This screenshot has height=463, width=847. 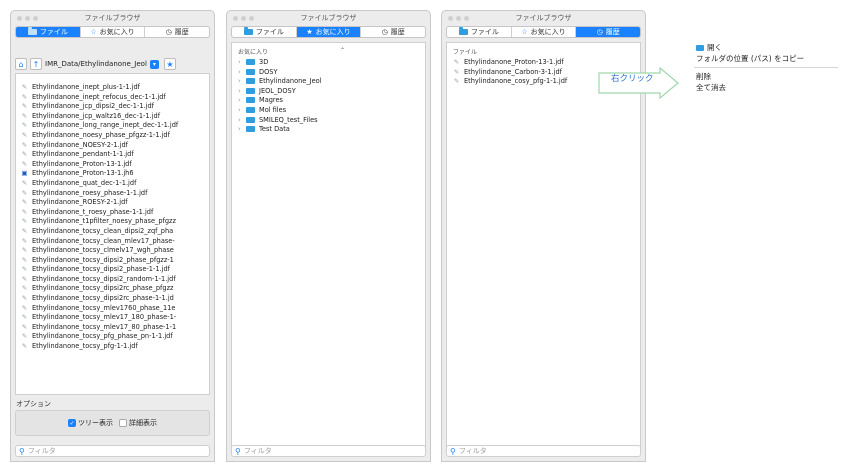 What do you see at coordinates (115, 98) in the screenshot?
I see `file-list-item: ✎ Ethylindanone_inept_refocus_dec-1-1.jdf` at bounding box center [115, 98].